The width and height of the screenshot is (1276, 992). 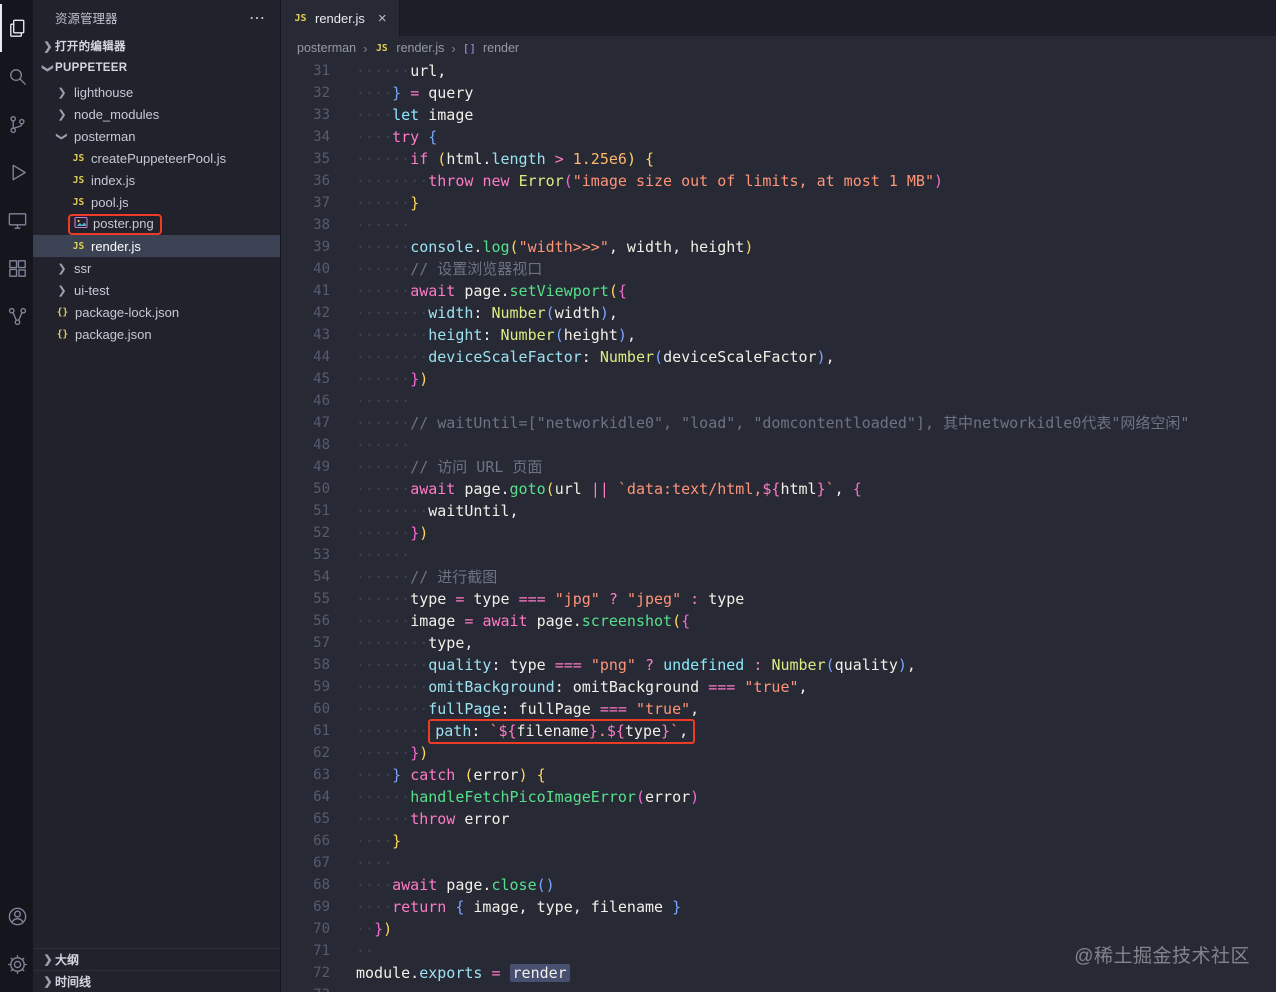 What do you see at coordinates (156, 92) in the screenshot?
I see `tree-item-lighthouse: ❯ lighthouse` at bounding box center [156, 92].